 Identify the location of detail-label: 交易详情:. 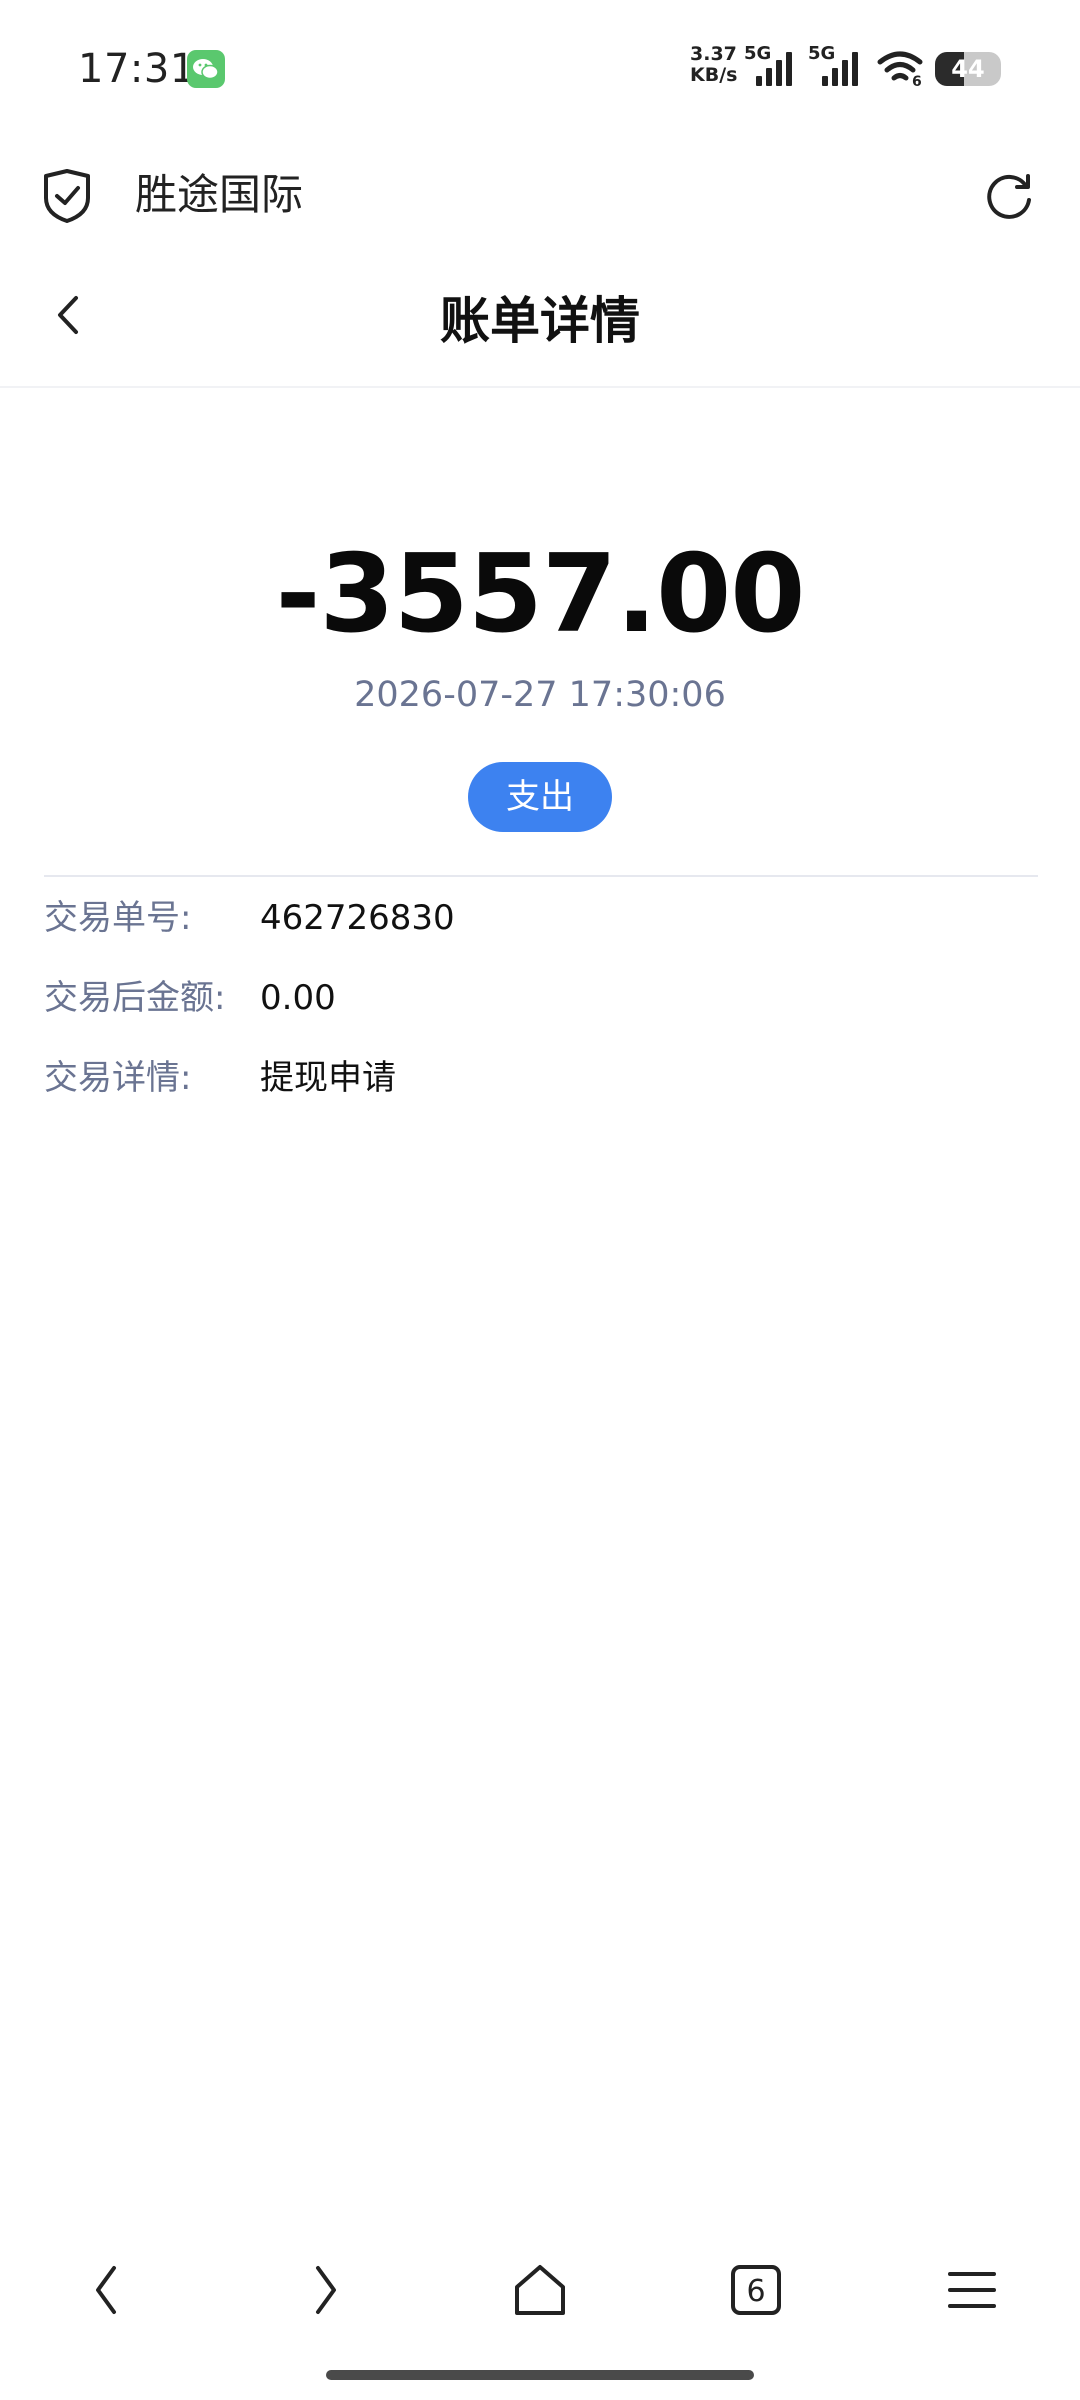
(118, 1078).